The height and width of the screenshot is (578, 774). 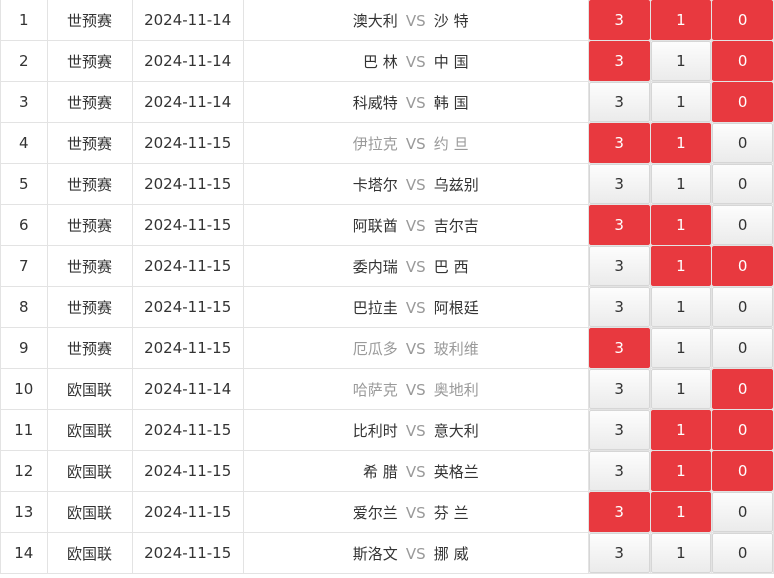 What do you see at coordinates (375, 143) in the screenshot?
I see `home-team: 伊拉克` at bounding box center [375, 143].